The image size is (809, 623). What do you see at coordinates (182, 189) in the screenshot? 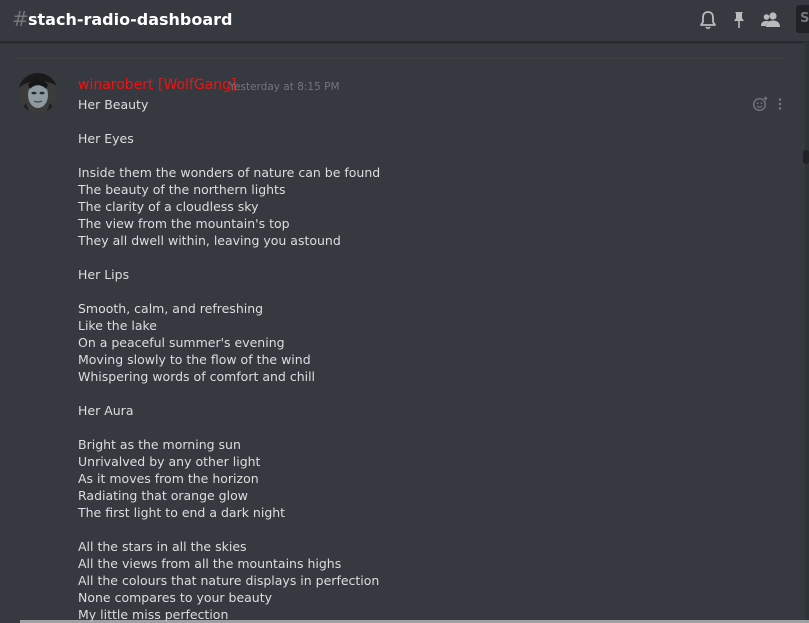
I see `message-line: The beauty of the northern lights` at bounding box center [182, 189].